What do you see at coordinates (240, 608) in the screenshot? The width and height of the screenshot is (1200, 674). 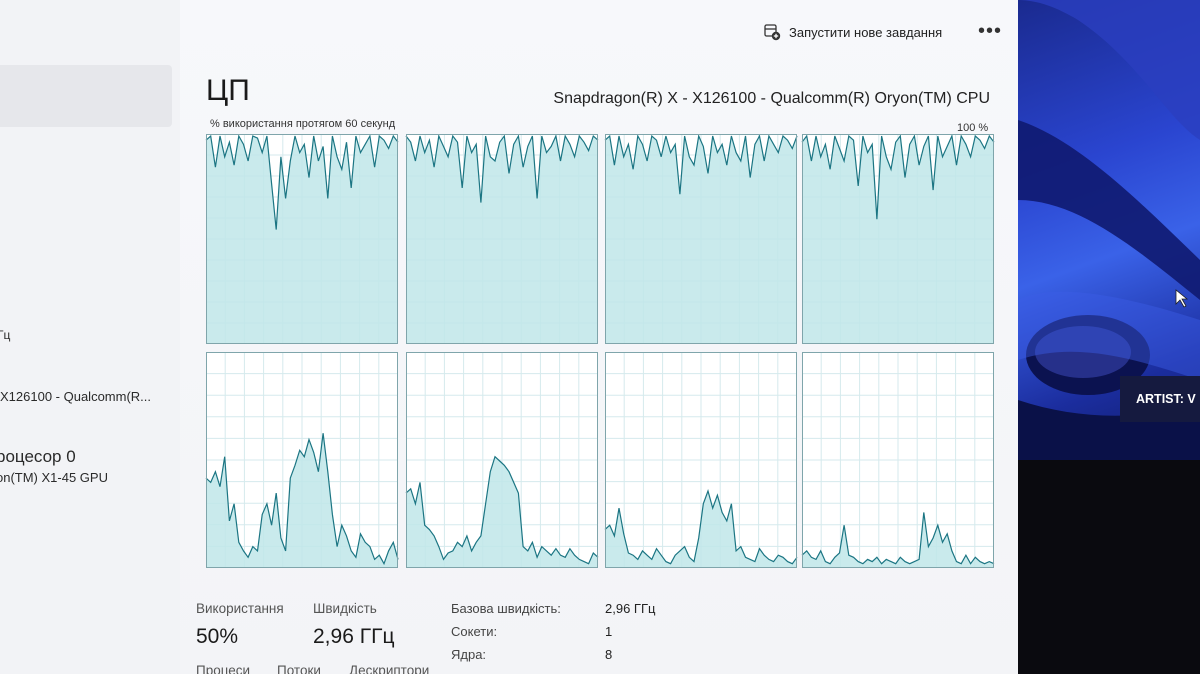 I see `usage-label: Використання` at bounding box center [240, 608].